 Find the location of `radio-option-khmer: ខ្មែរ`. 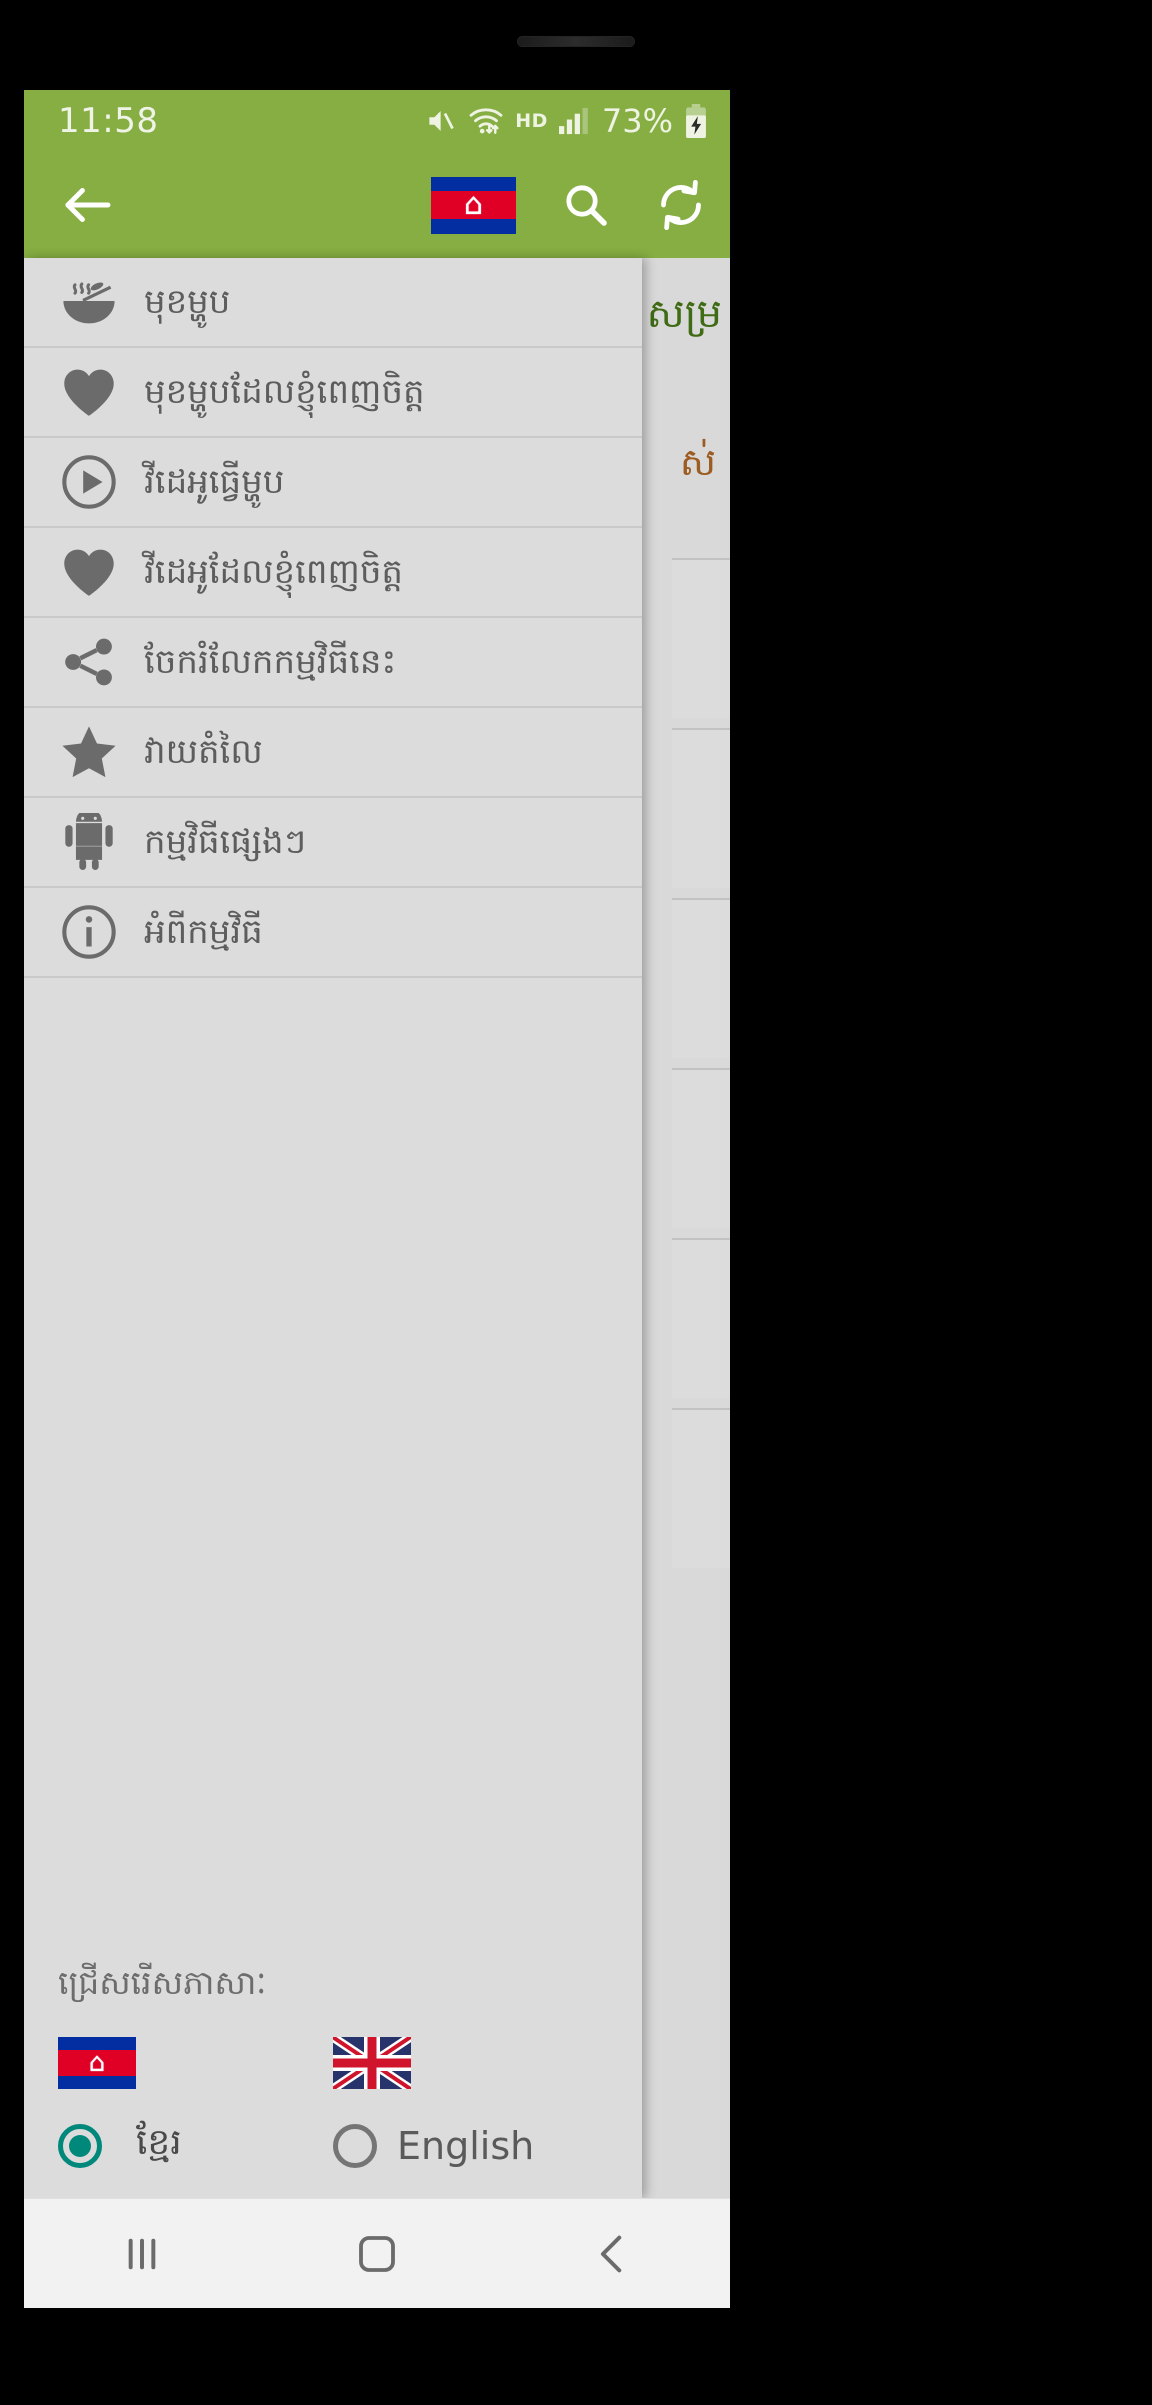

radio-option-khmer: ខ្មែរ is located at coordinates (168, 2145).